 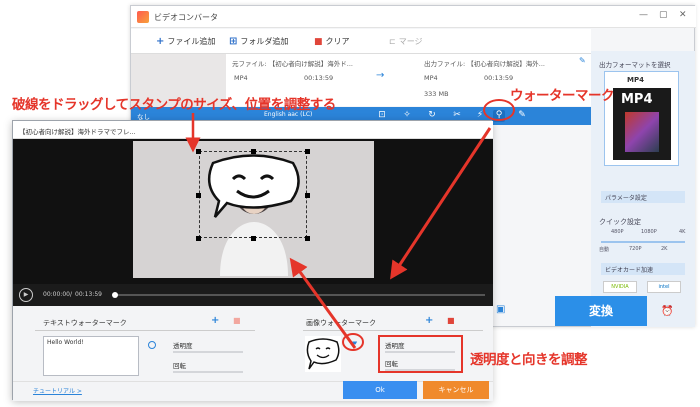 What do you see at coordinates (237, 320) in the screenshot?
I see `delete-text-icon: ■` at bounding box center [237, 320].